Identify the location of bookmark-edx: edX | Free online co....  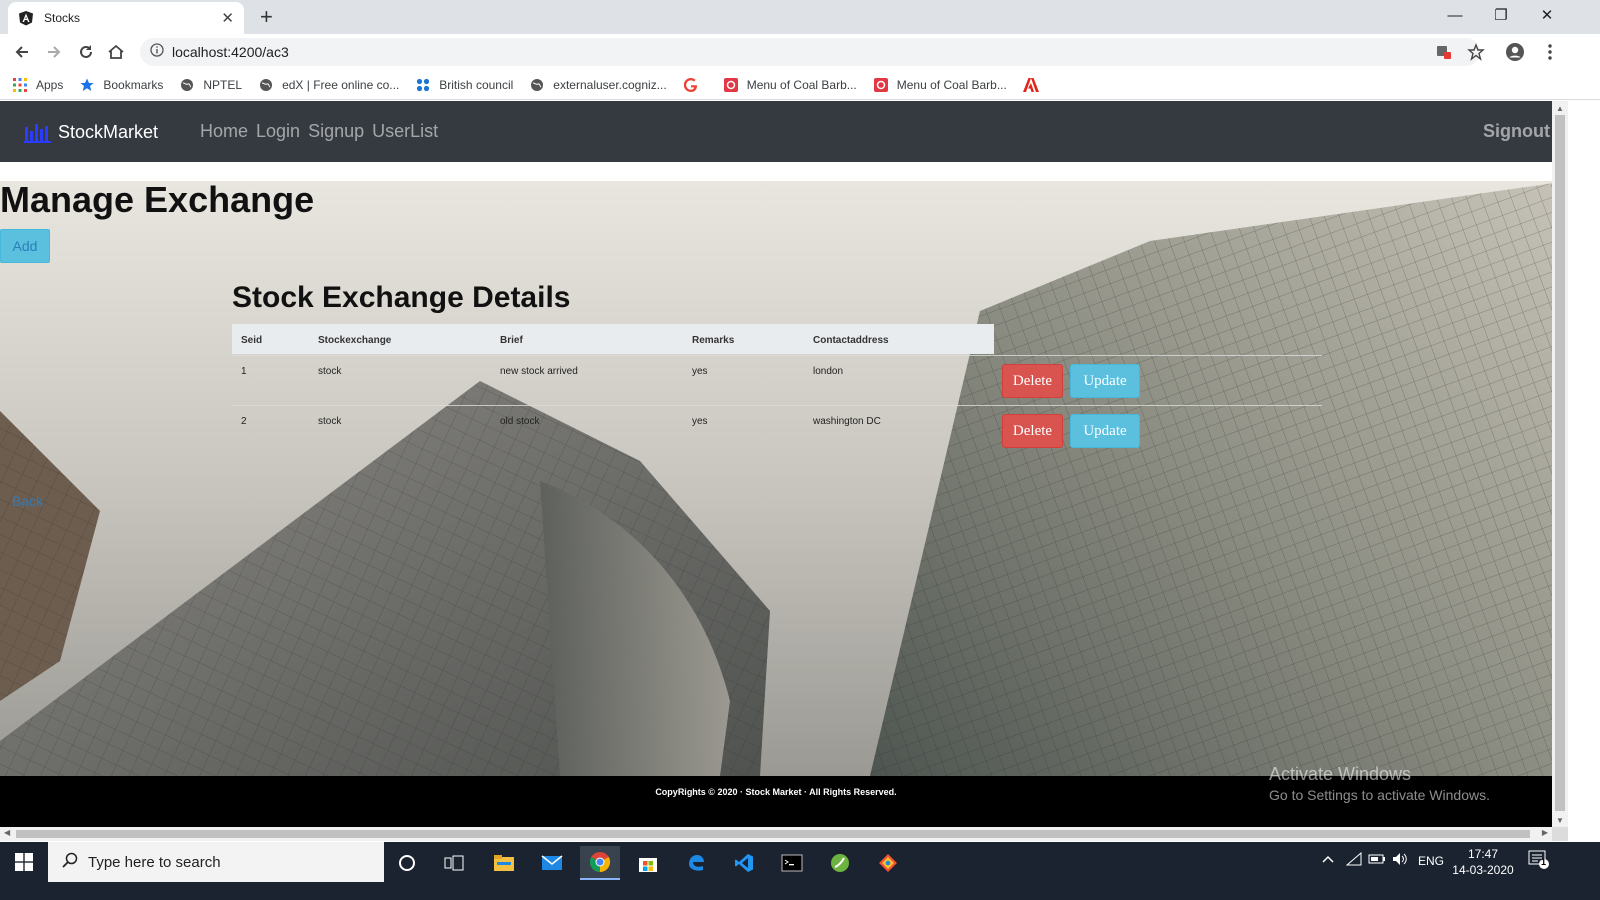
(328, 85).